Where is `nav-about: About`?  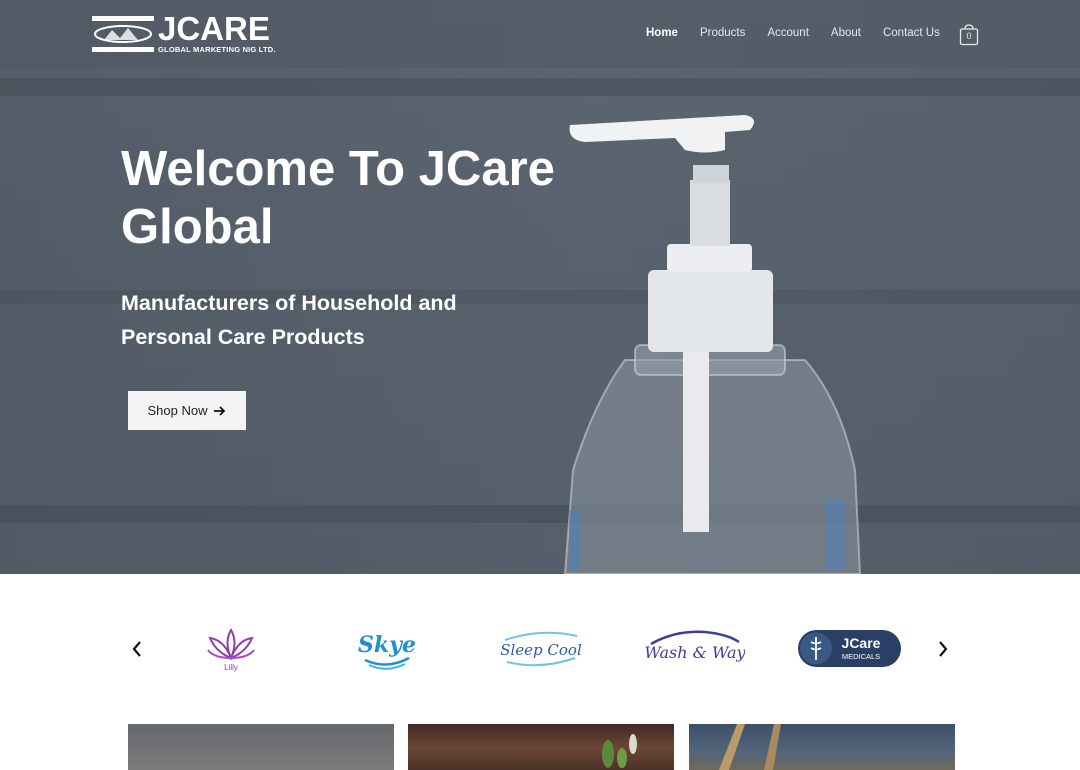
nav-about: About is located at coordinates (846, 33).